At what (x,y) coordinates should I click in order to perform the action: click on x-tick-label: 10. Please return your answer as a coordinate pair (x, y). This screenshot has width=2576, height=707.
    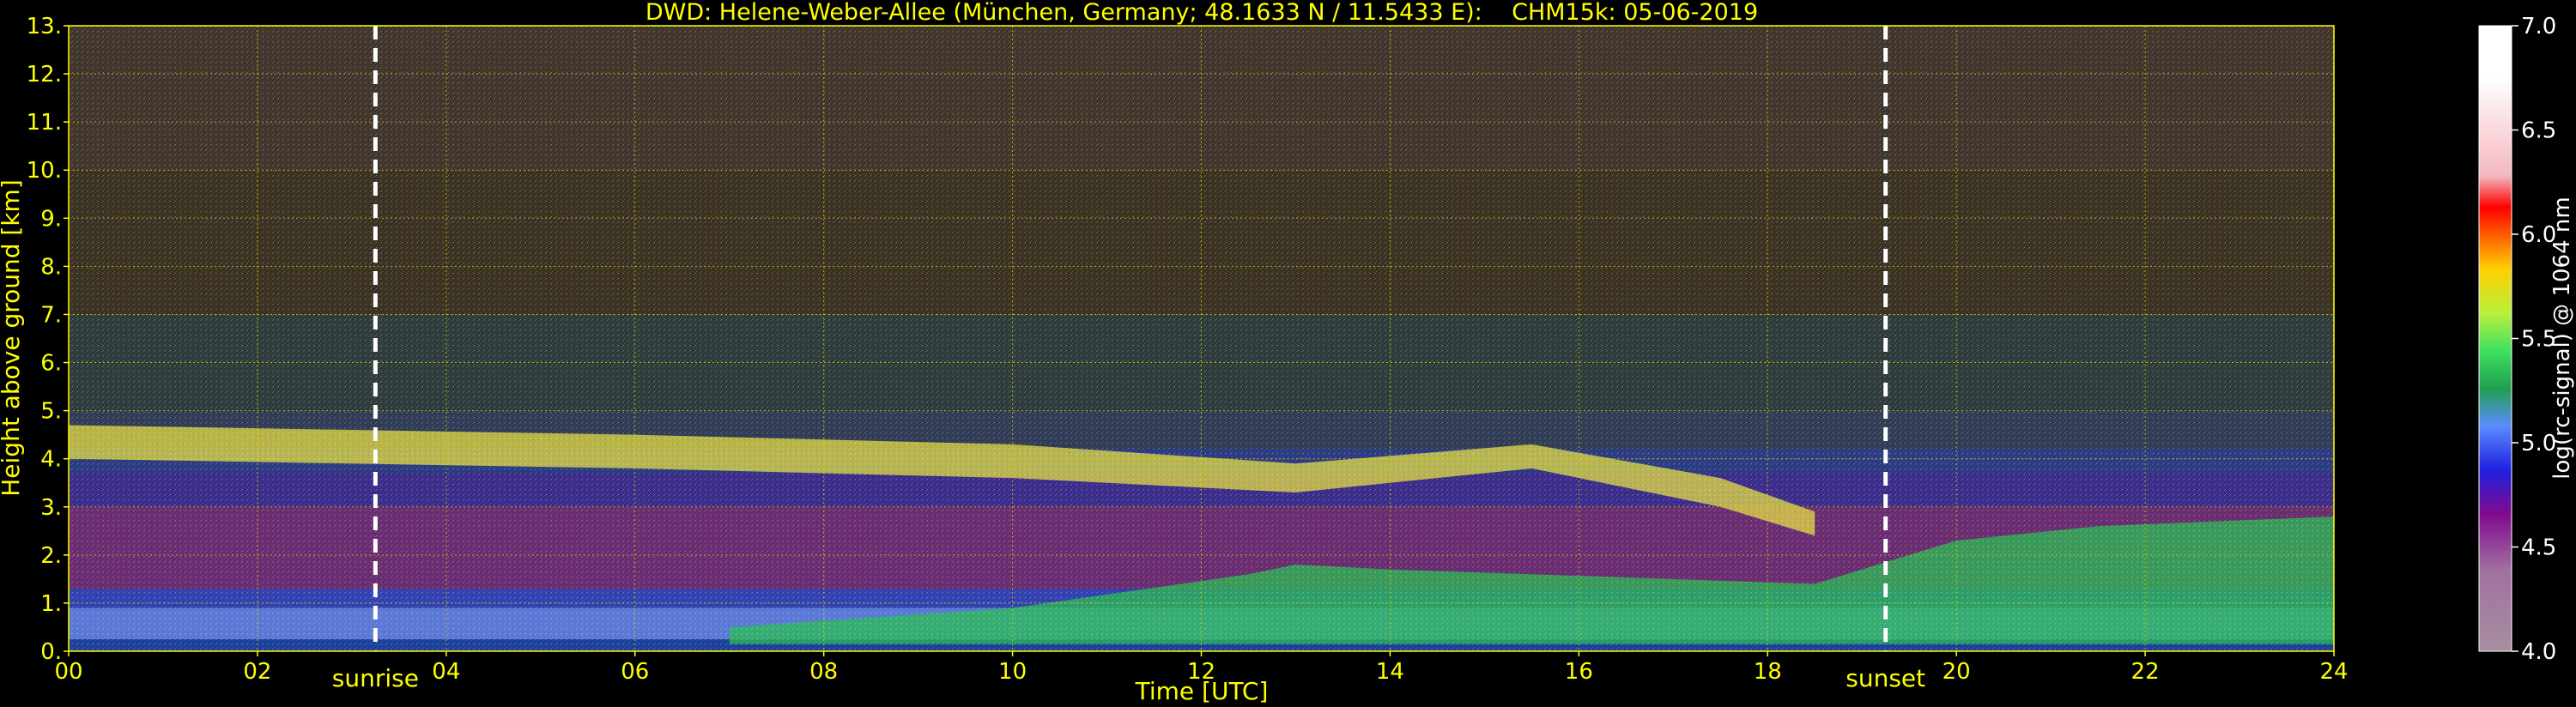
    Looking at the image, I should click on (1012, 672).